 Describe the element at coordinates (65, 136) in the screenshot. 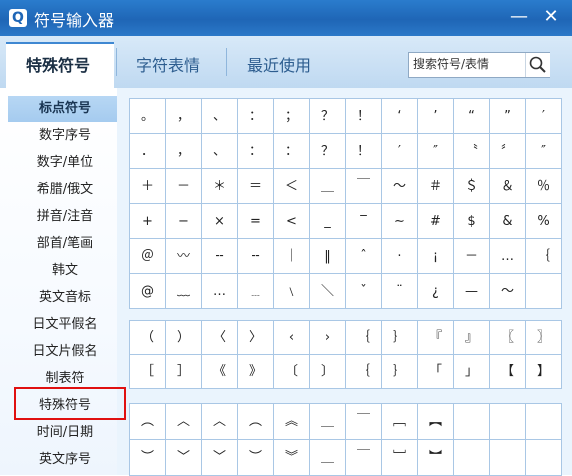

I see `sidebar-item: 数字序号` at that location.